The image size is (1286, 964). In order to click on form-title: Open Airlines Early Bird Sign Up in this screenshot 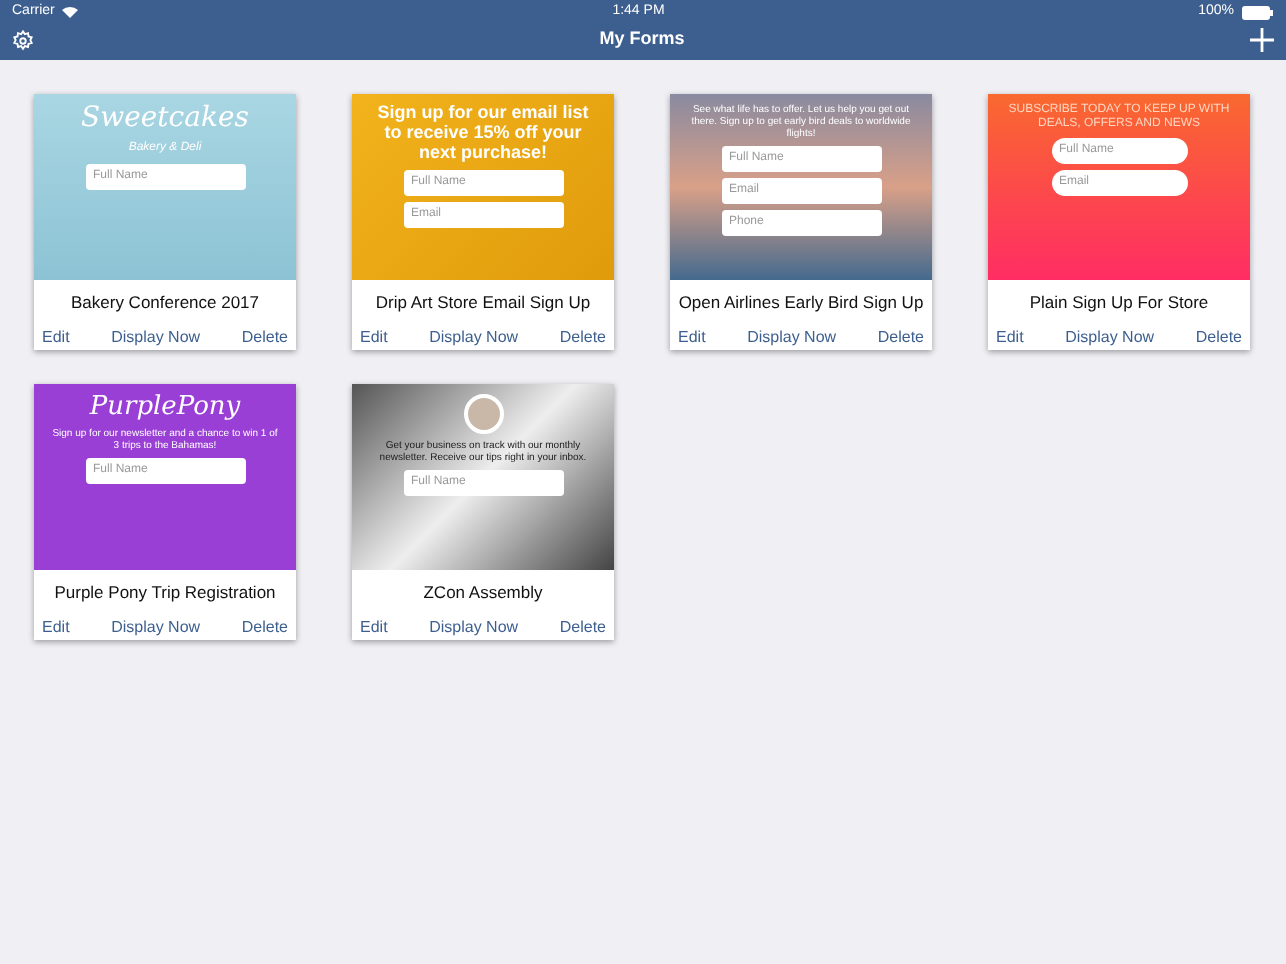, I will do `click(801, 303)`.